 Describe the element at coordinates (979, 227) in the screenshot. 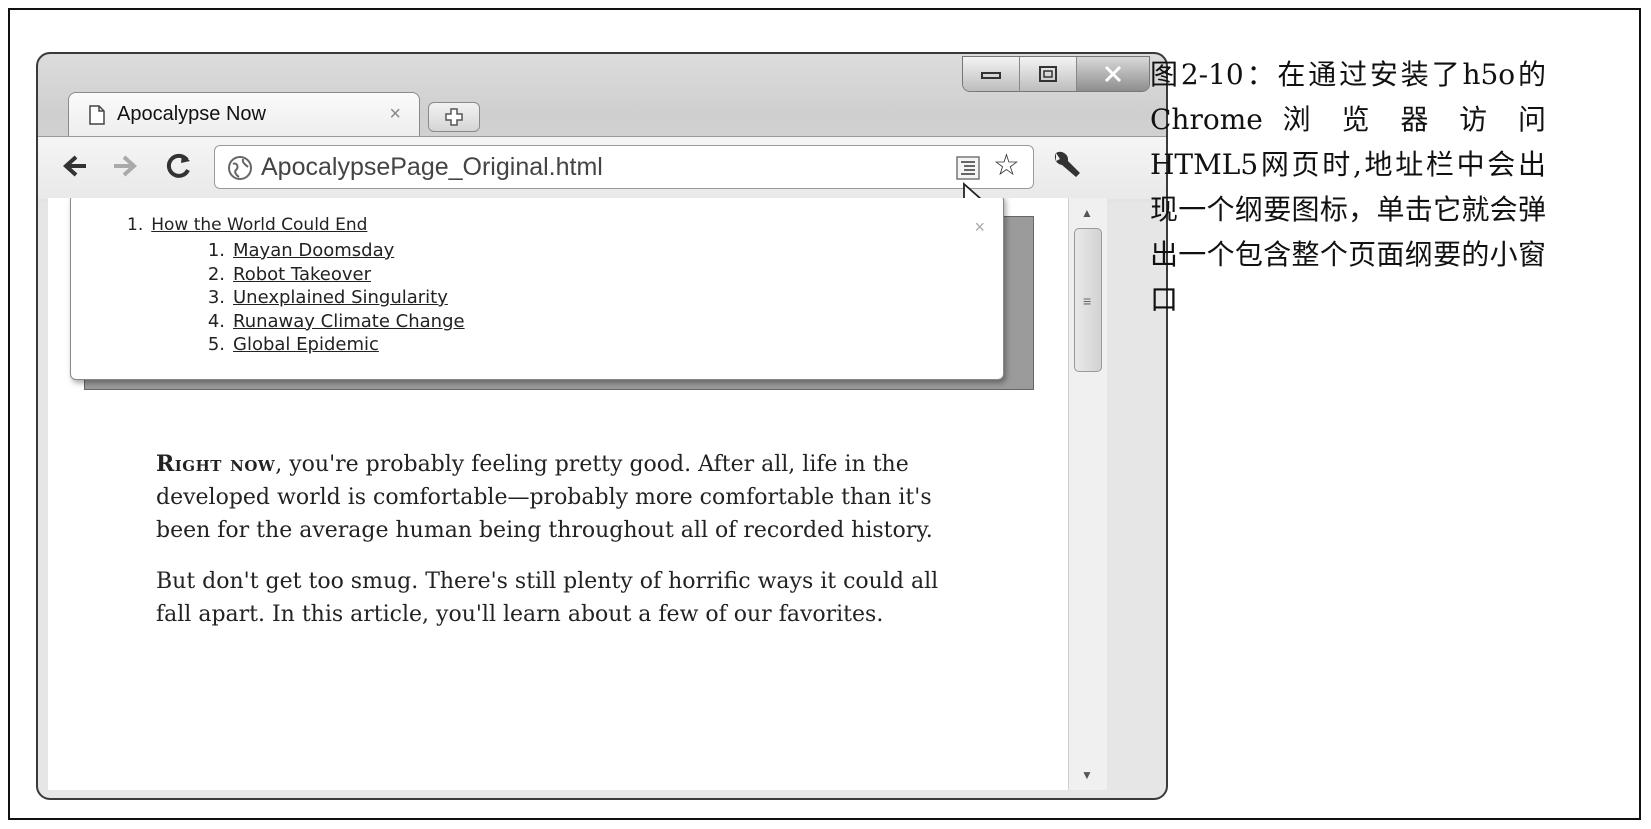

I see `popup-close-icon: ×` at that location.